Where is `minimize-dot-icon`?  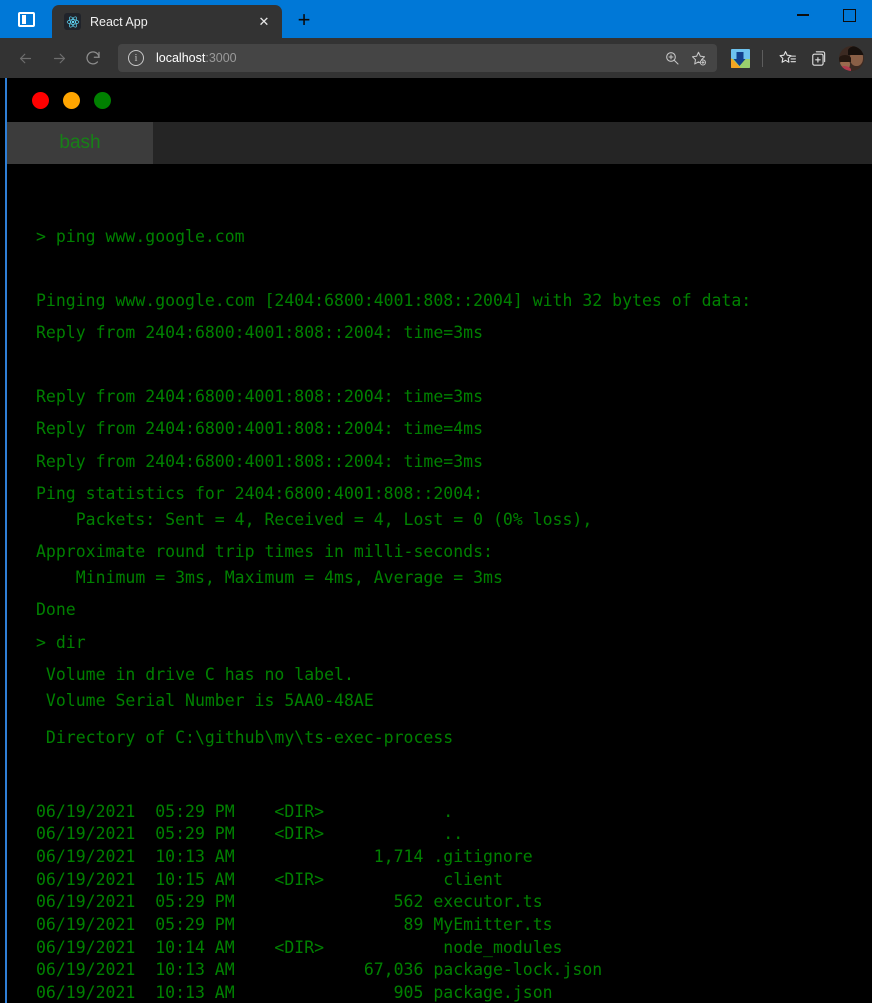
minimize-dot-icon is located at coordinates (71, 100).